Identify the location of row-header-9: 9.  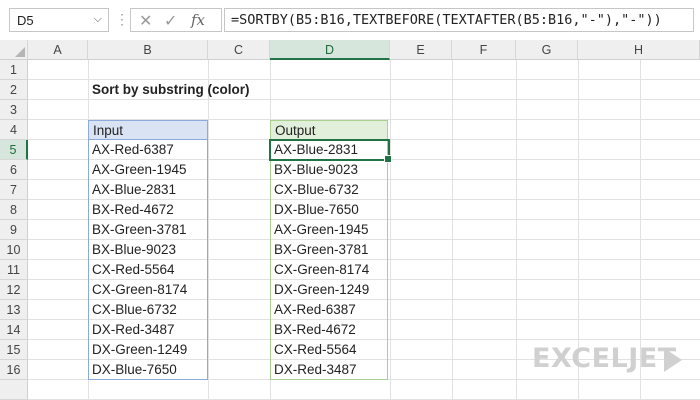
(14, 230).